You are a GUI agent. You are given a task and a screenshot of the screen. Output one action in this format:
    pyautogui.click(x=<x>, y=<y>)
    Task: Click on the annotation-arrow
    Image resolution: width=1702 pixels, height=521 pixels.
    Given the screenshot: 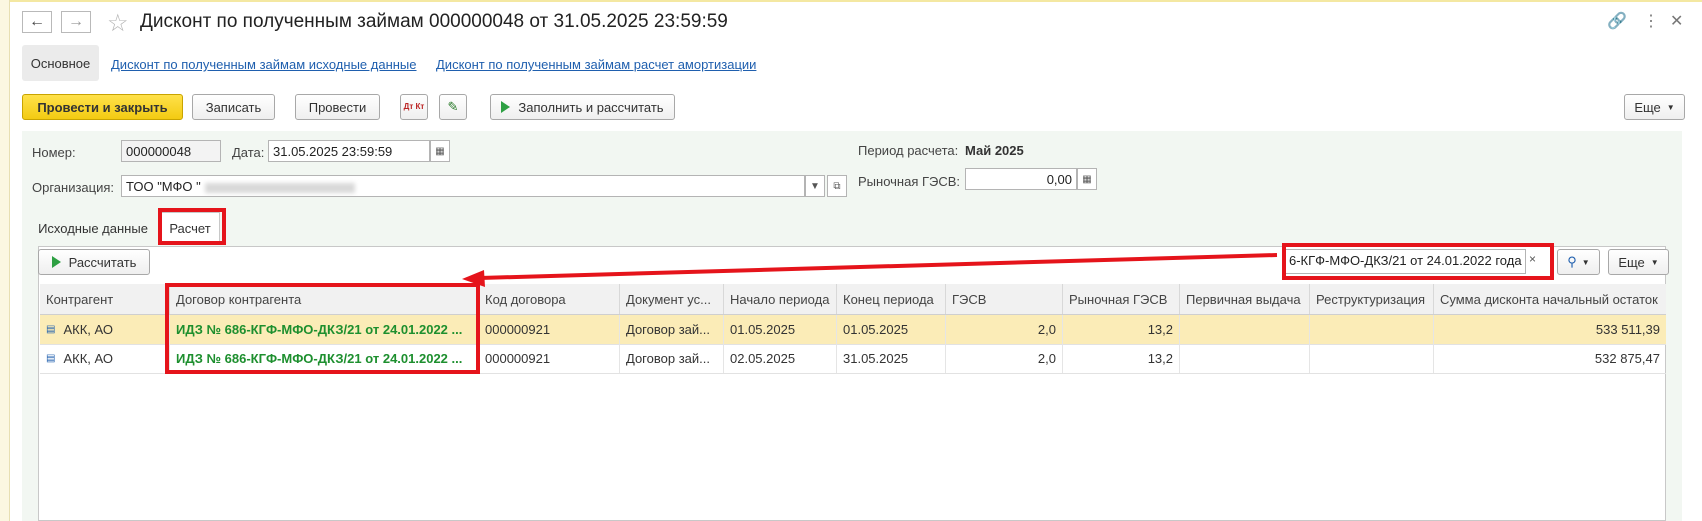 What is the action you would take?
    pyautogui.click(x=870, y=270)
    